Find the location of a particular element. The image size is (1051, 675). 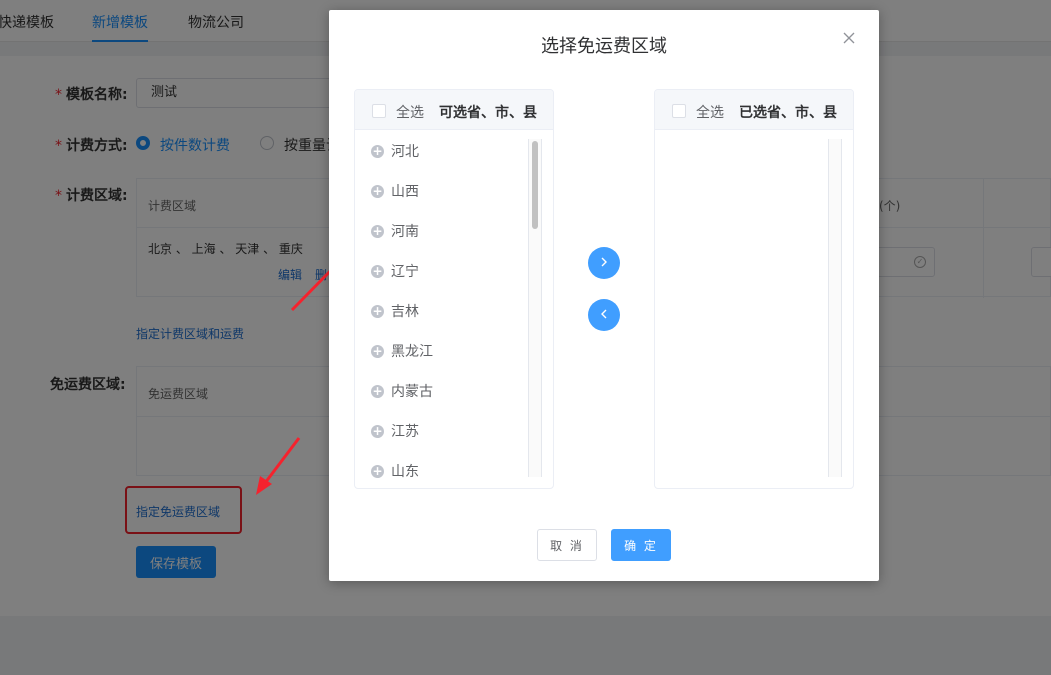

available-select-all-label: 全选 is located at coordinates (410, 112).